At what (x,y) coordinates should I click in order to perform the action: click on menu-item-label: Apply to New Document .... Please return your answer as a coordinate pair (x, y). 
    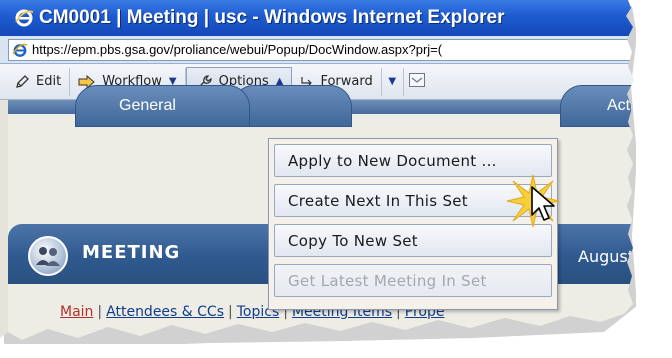
    Looking at the image, I should click on (392, 160).